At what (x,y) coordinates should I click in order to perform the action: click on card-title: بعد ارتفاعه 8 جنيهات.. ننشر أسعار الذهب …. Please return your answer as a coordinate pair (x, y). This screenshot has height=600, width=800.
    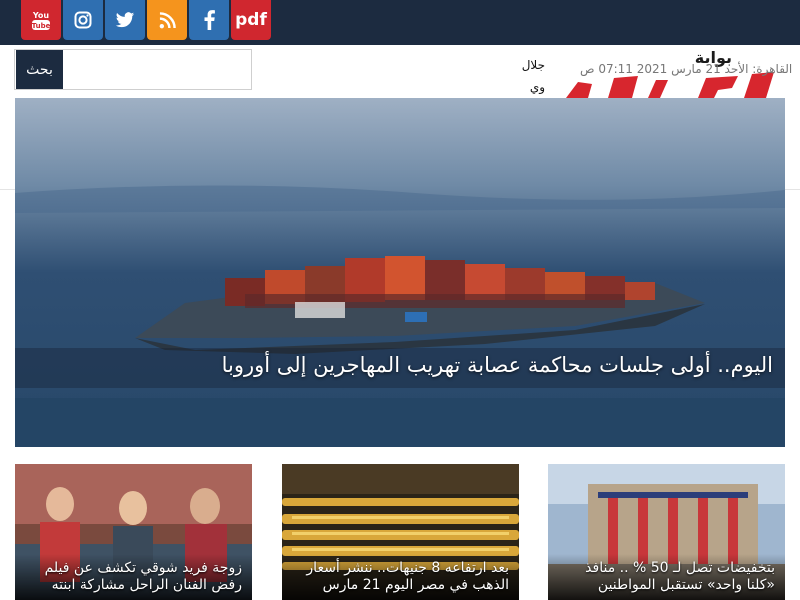
    Looking at the image, I should click on (399, 577).